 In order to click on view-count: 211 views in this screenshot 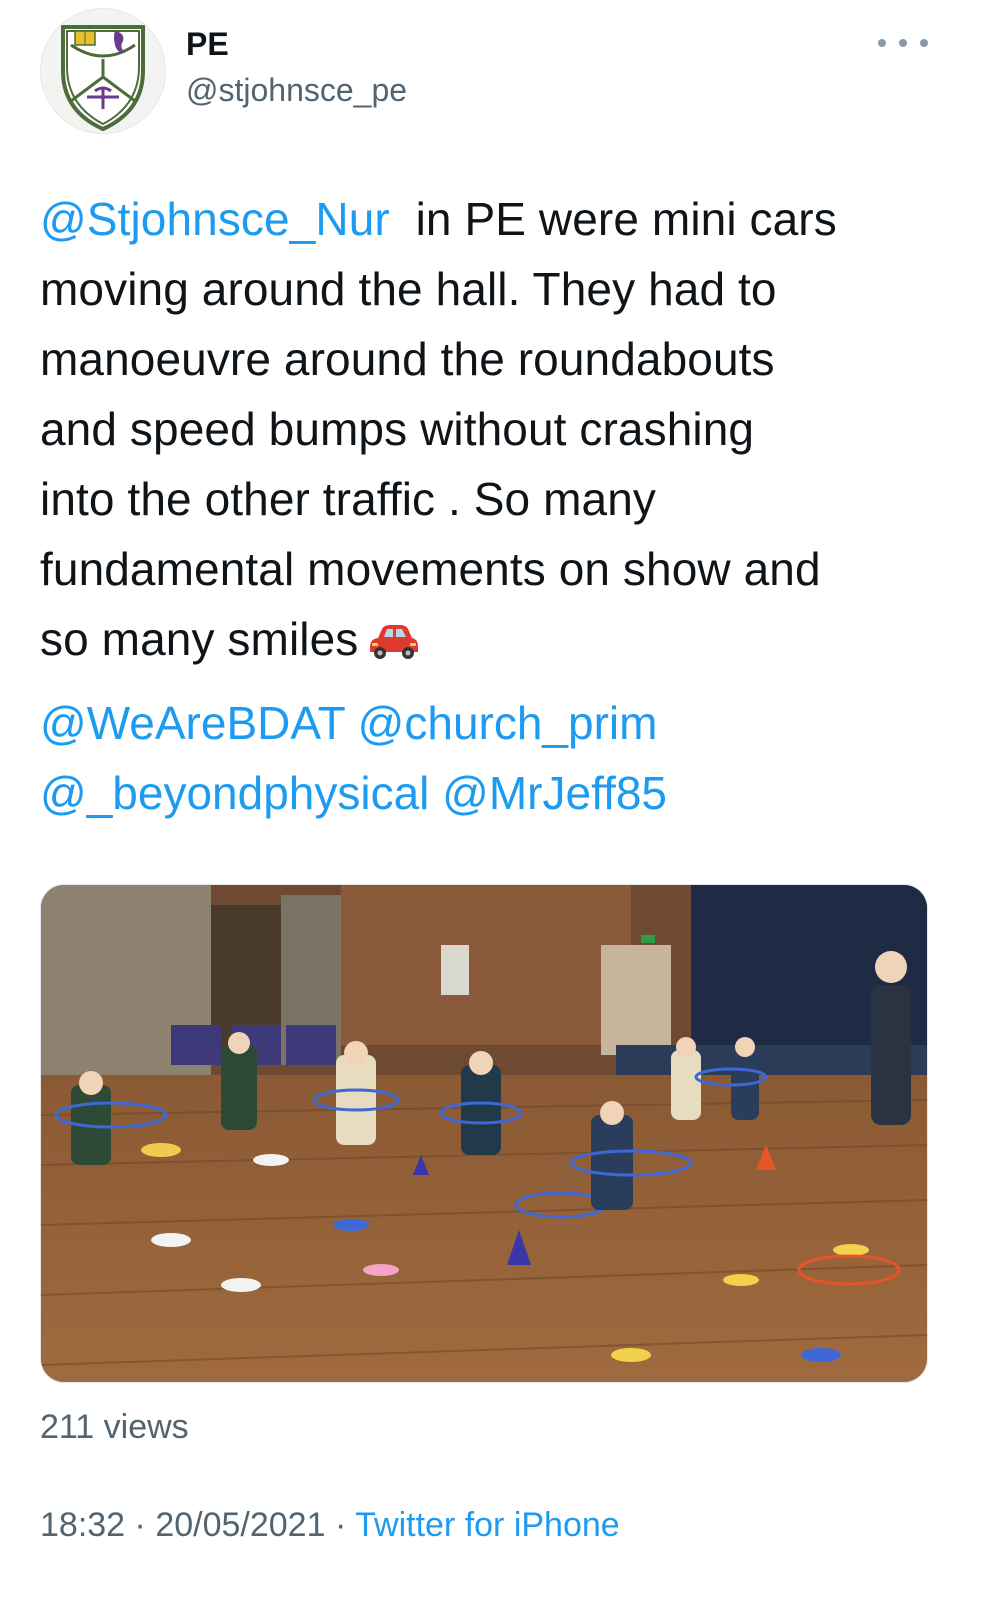, I will do `click(114, 1427)`.